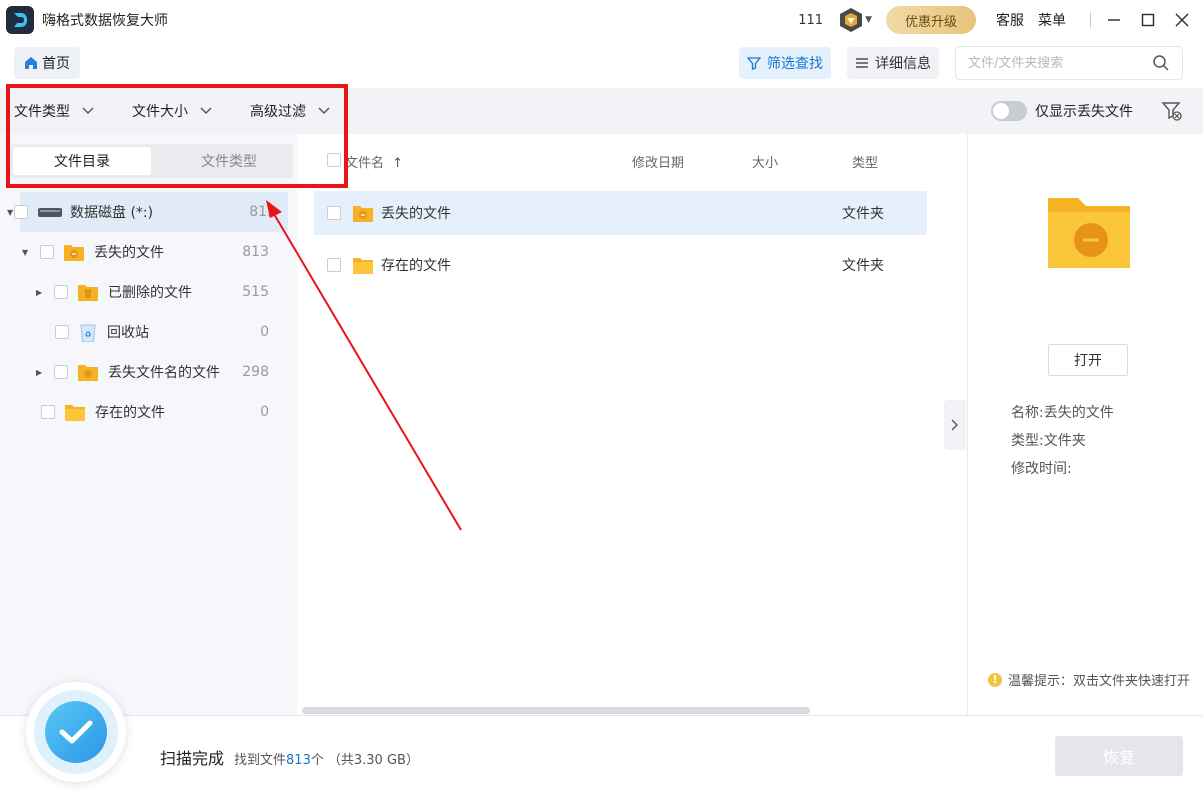 This screenshot has width=1203, height=791. What do you see at coordinates (398, 163) in the screenshot?
I see `sort-ascending-icon: ↑` at bounding box center [398, 163].